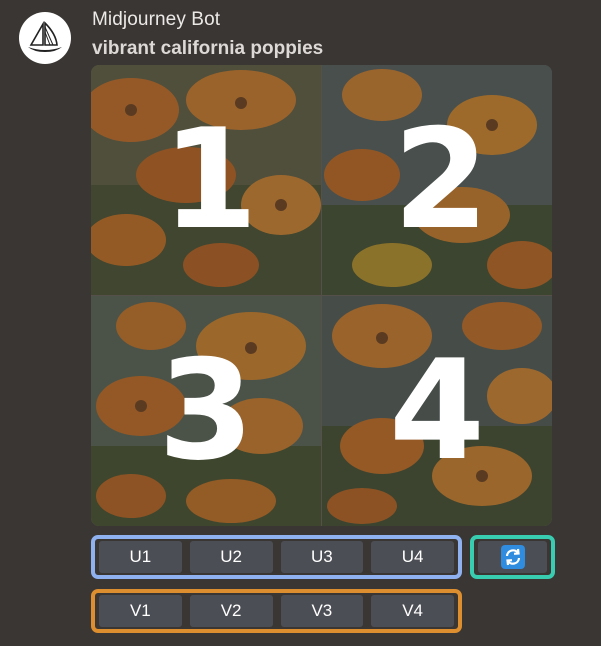 The width and height of the screenshot is (601, 646). I want to click on image-quadrant-2: 2, so click(437, 180).